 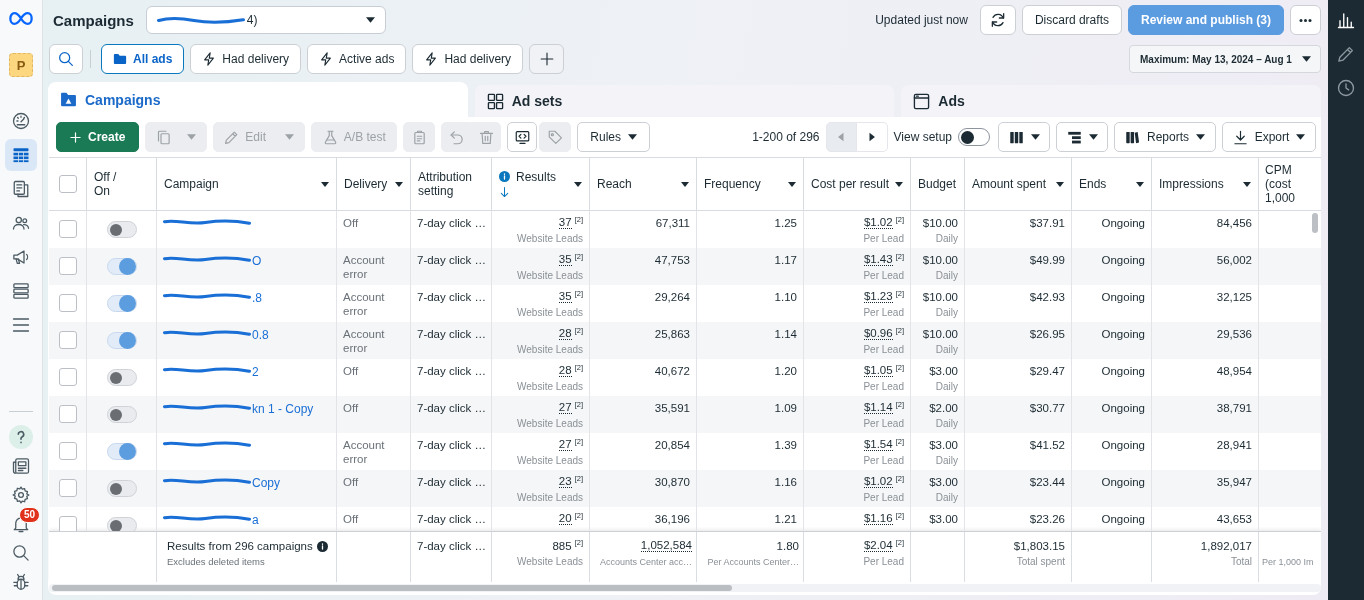 What do you see at coordinates (266, 483) in the screenshot?
I see `campaign-name-link: Copy` at bounding box center [266, 483].